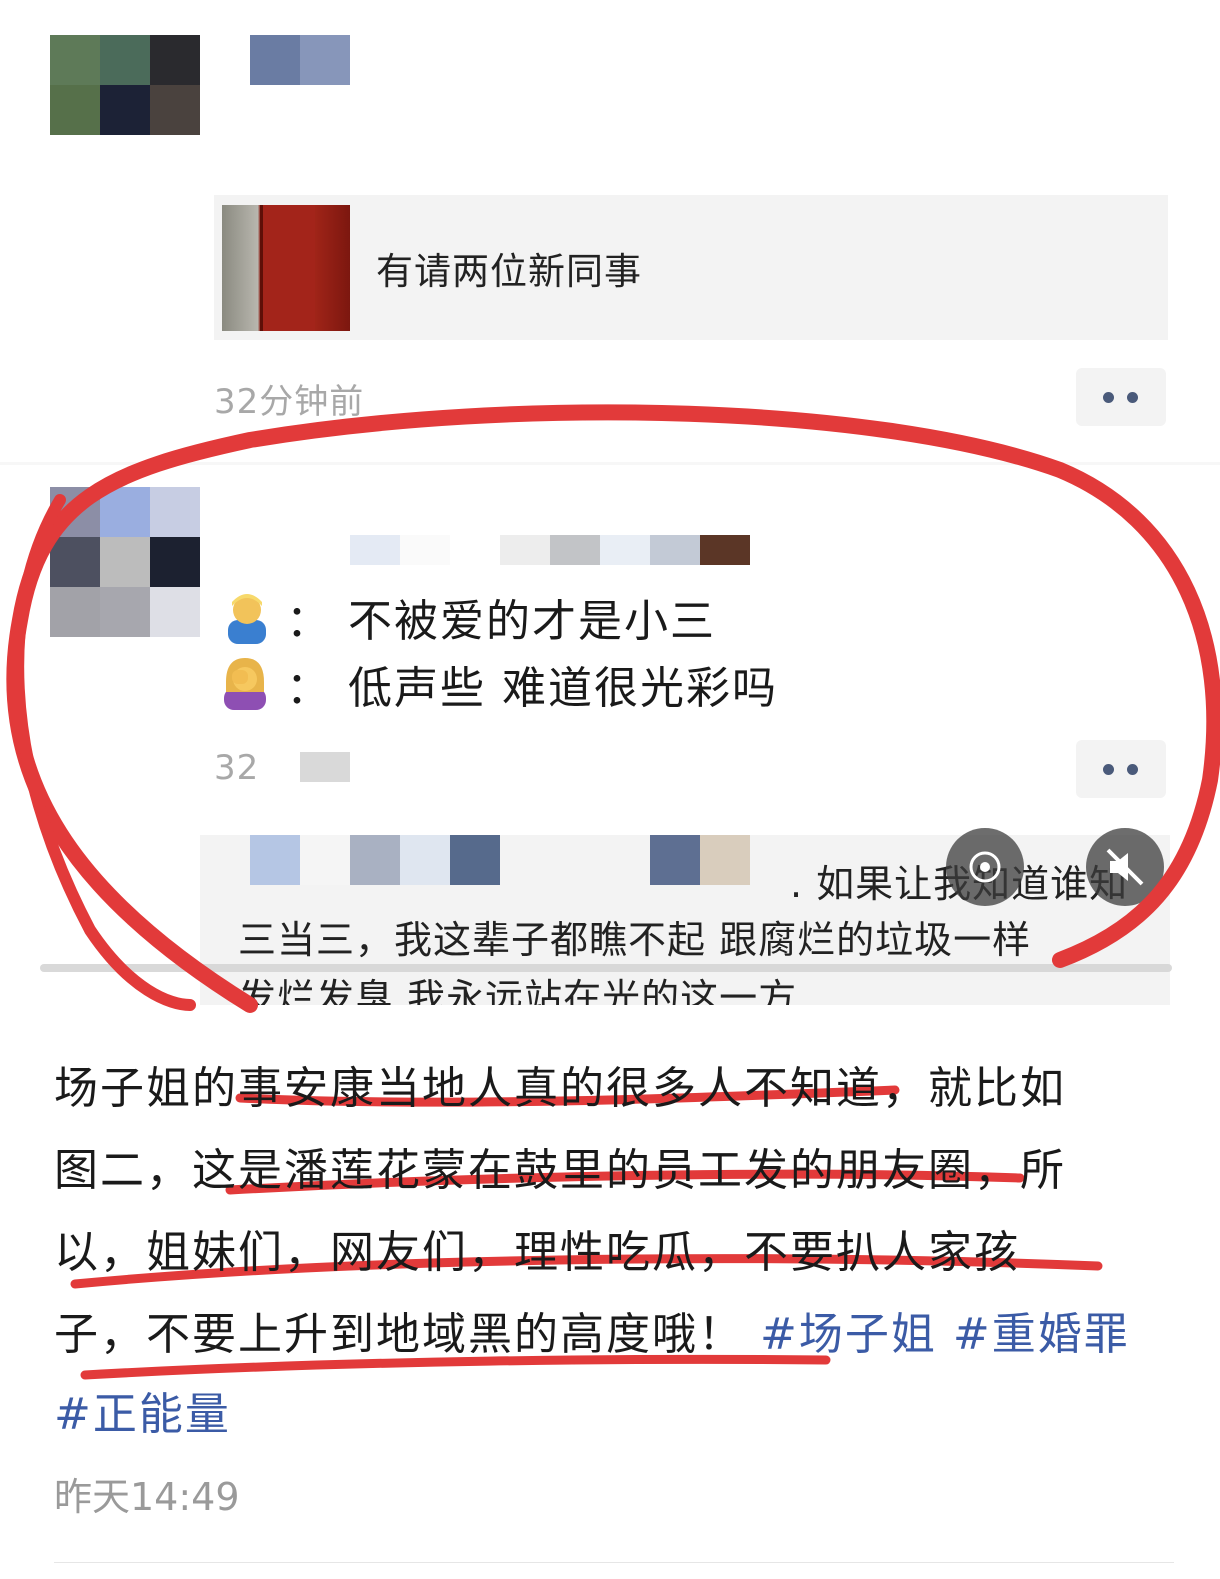 This screenshot has width=1220, height=1579. What do you see at coordinates (399, 1334) in the screenshot?
I see `caption-text: 子，不要上升到地域黑的高度哦！` at bounding box center [399, 1334].